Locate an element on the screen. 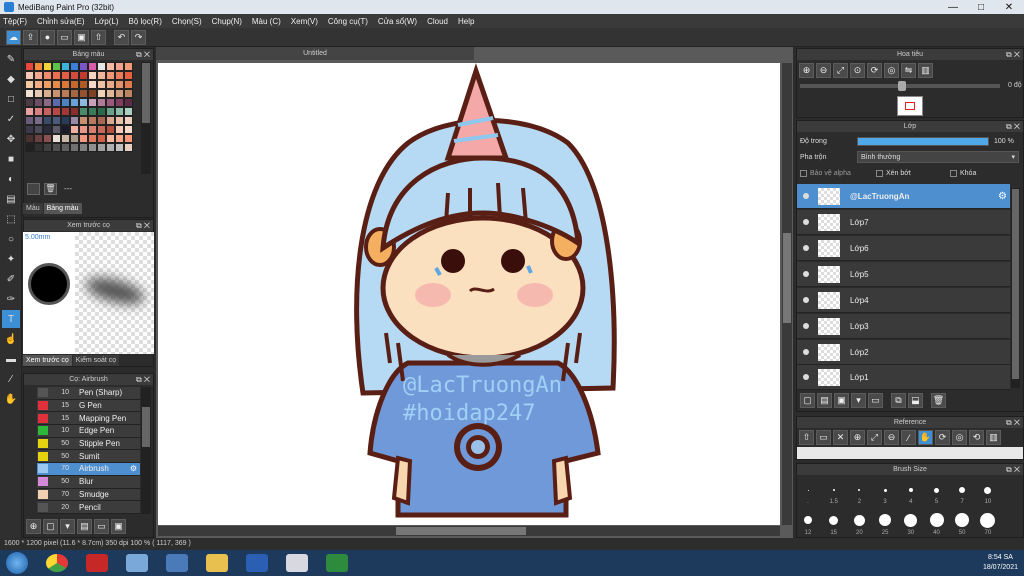  brush-item: 70 Airbrush ⚙ is located at coordinates (88, 469).